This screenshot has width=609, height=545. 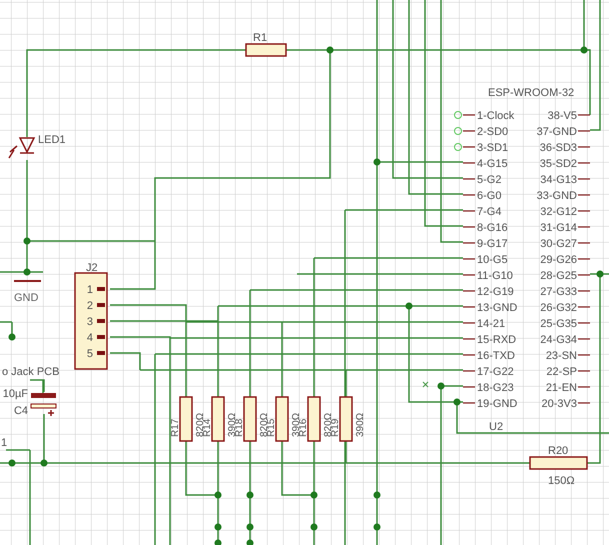 I want to click on pin-label: 13-GND, so click(x=497, y=308).